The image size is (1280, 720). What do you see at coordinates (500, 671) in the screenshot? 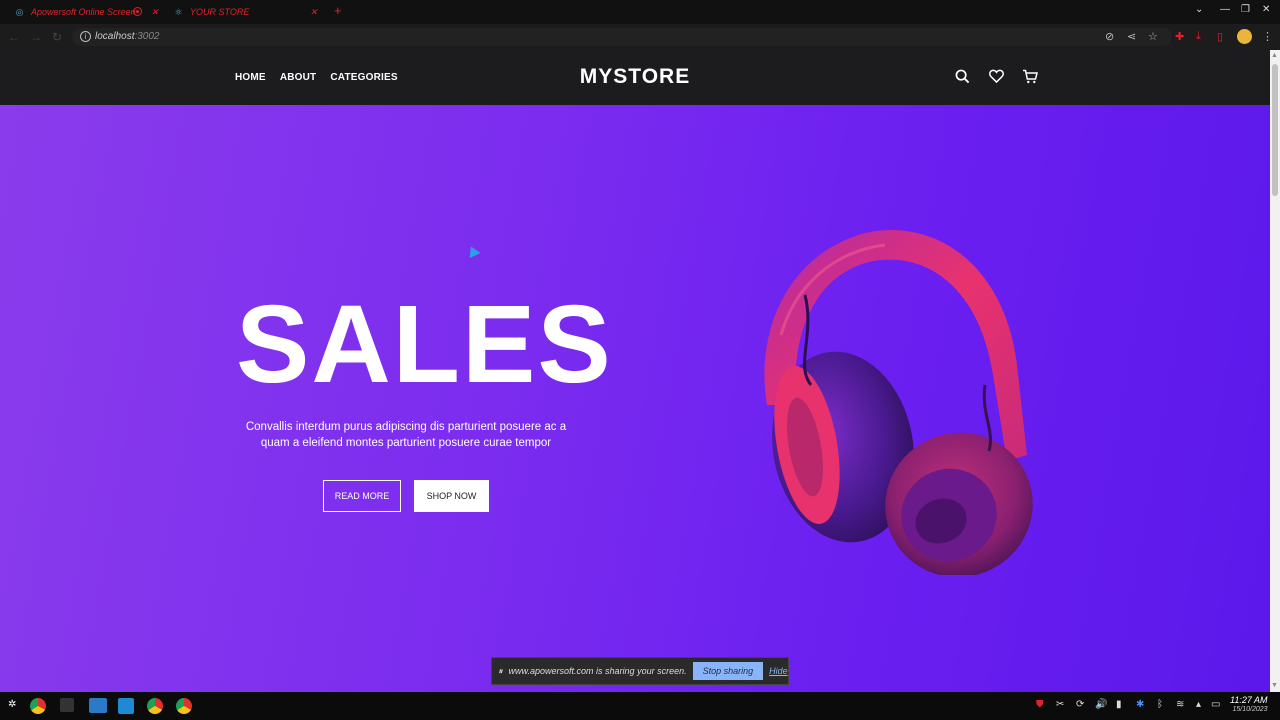
I see `pause-icon: ⏸` at bounding box center [500, 671].